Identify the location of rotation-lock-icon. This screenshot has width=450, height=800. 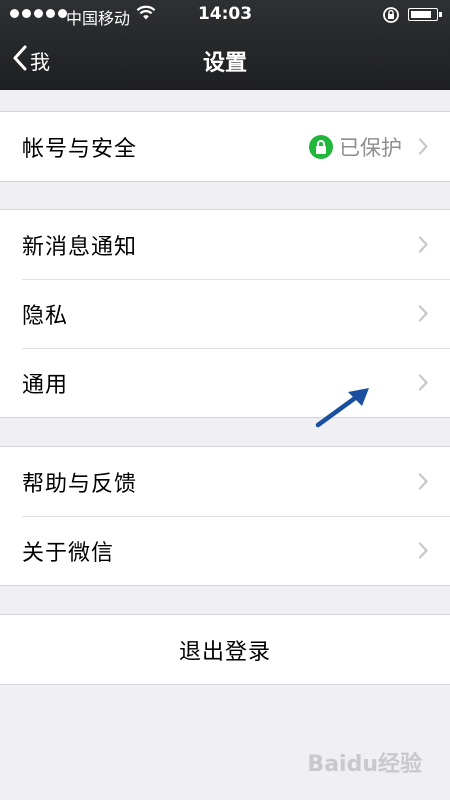
(391, 17).